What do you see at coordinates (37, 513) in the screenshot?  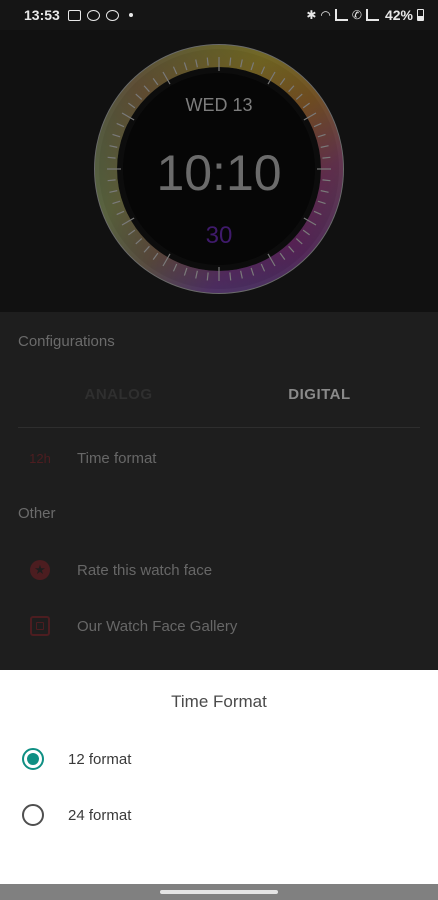 I see `other-header: Other` at bounding box center [37, 513].